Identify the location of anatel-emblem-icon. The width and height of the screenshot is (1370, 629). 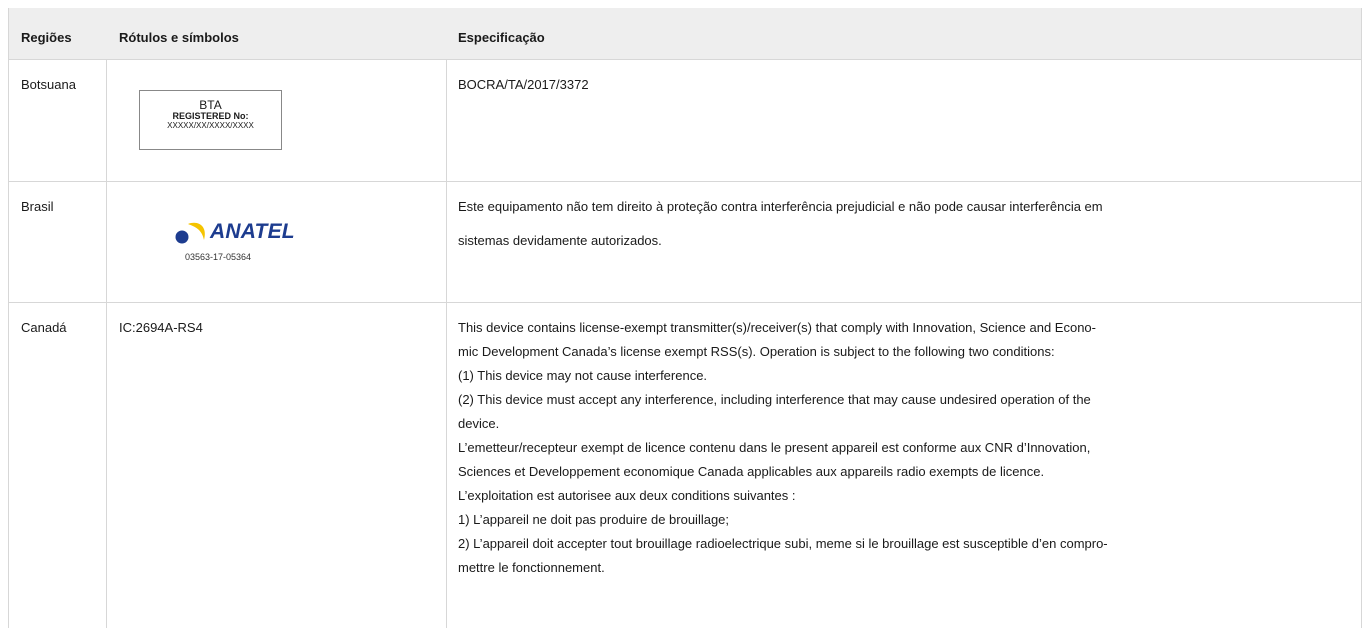
(190, 233).